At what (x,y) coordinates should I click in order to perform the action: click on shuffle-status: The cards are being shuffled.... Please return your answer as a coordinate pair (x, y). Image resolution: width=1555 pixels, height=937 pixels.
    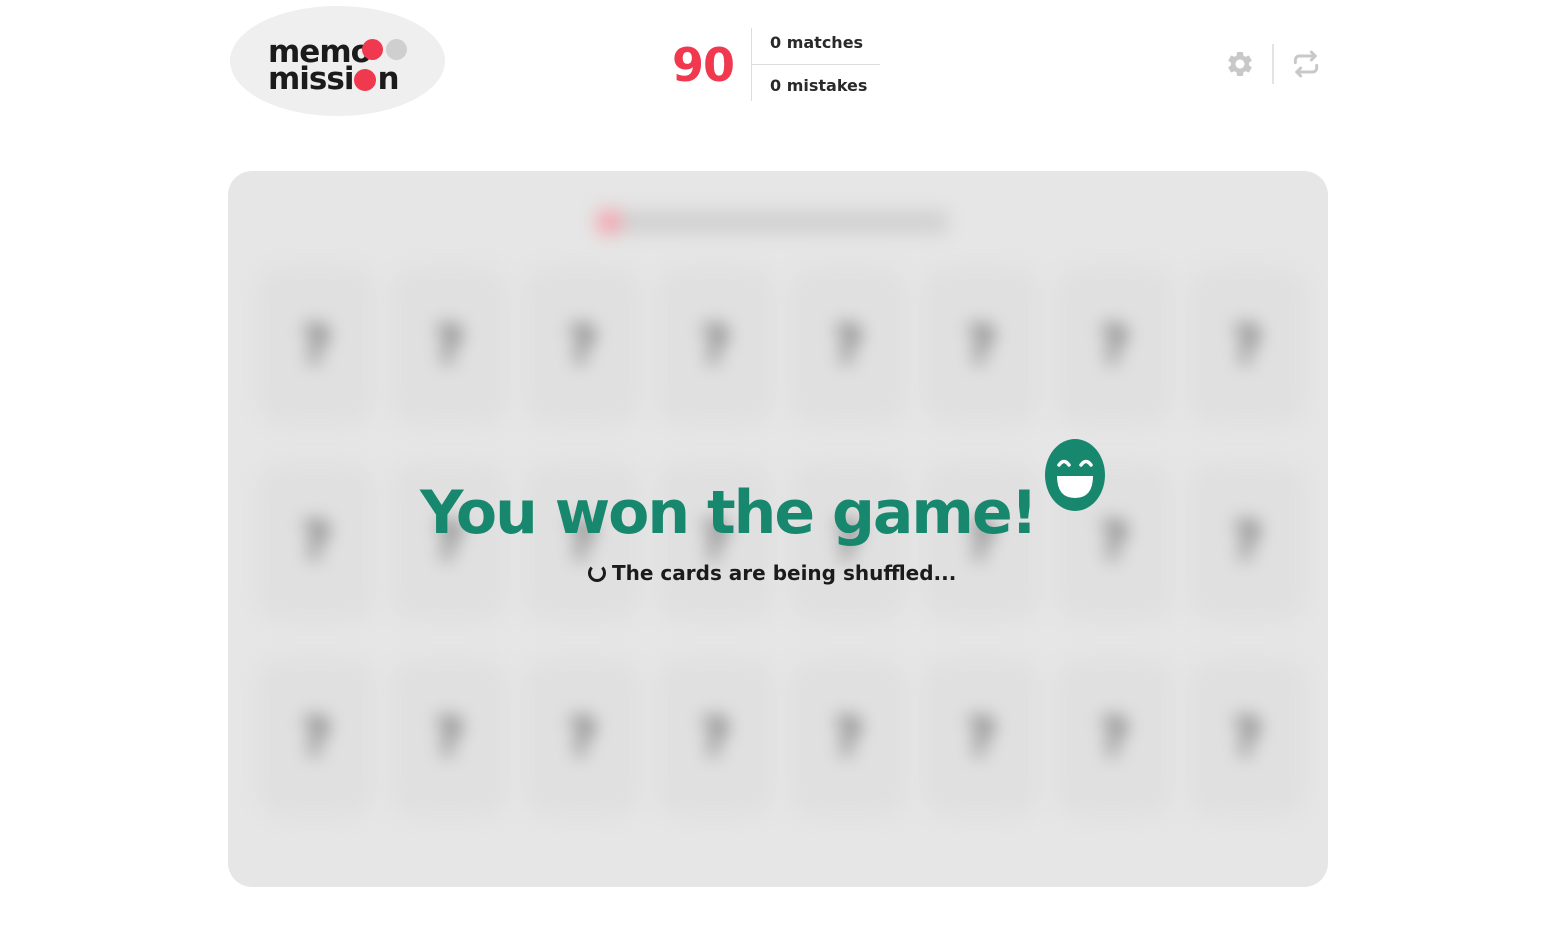
    Looking at the image, I should click on (772, 573).